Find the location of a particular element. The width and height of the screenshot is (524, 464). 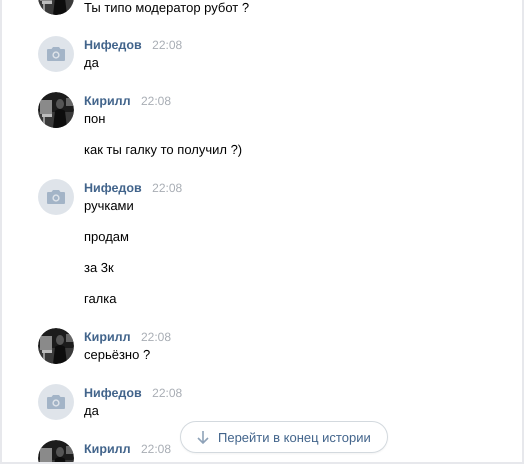

message-text: Ты типо модератор рубот ? is located at coordinates (167, 8).